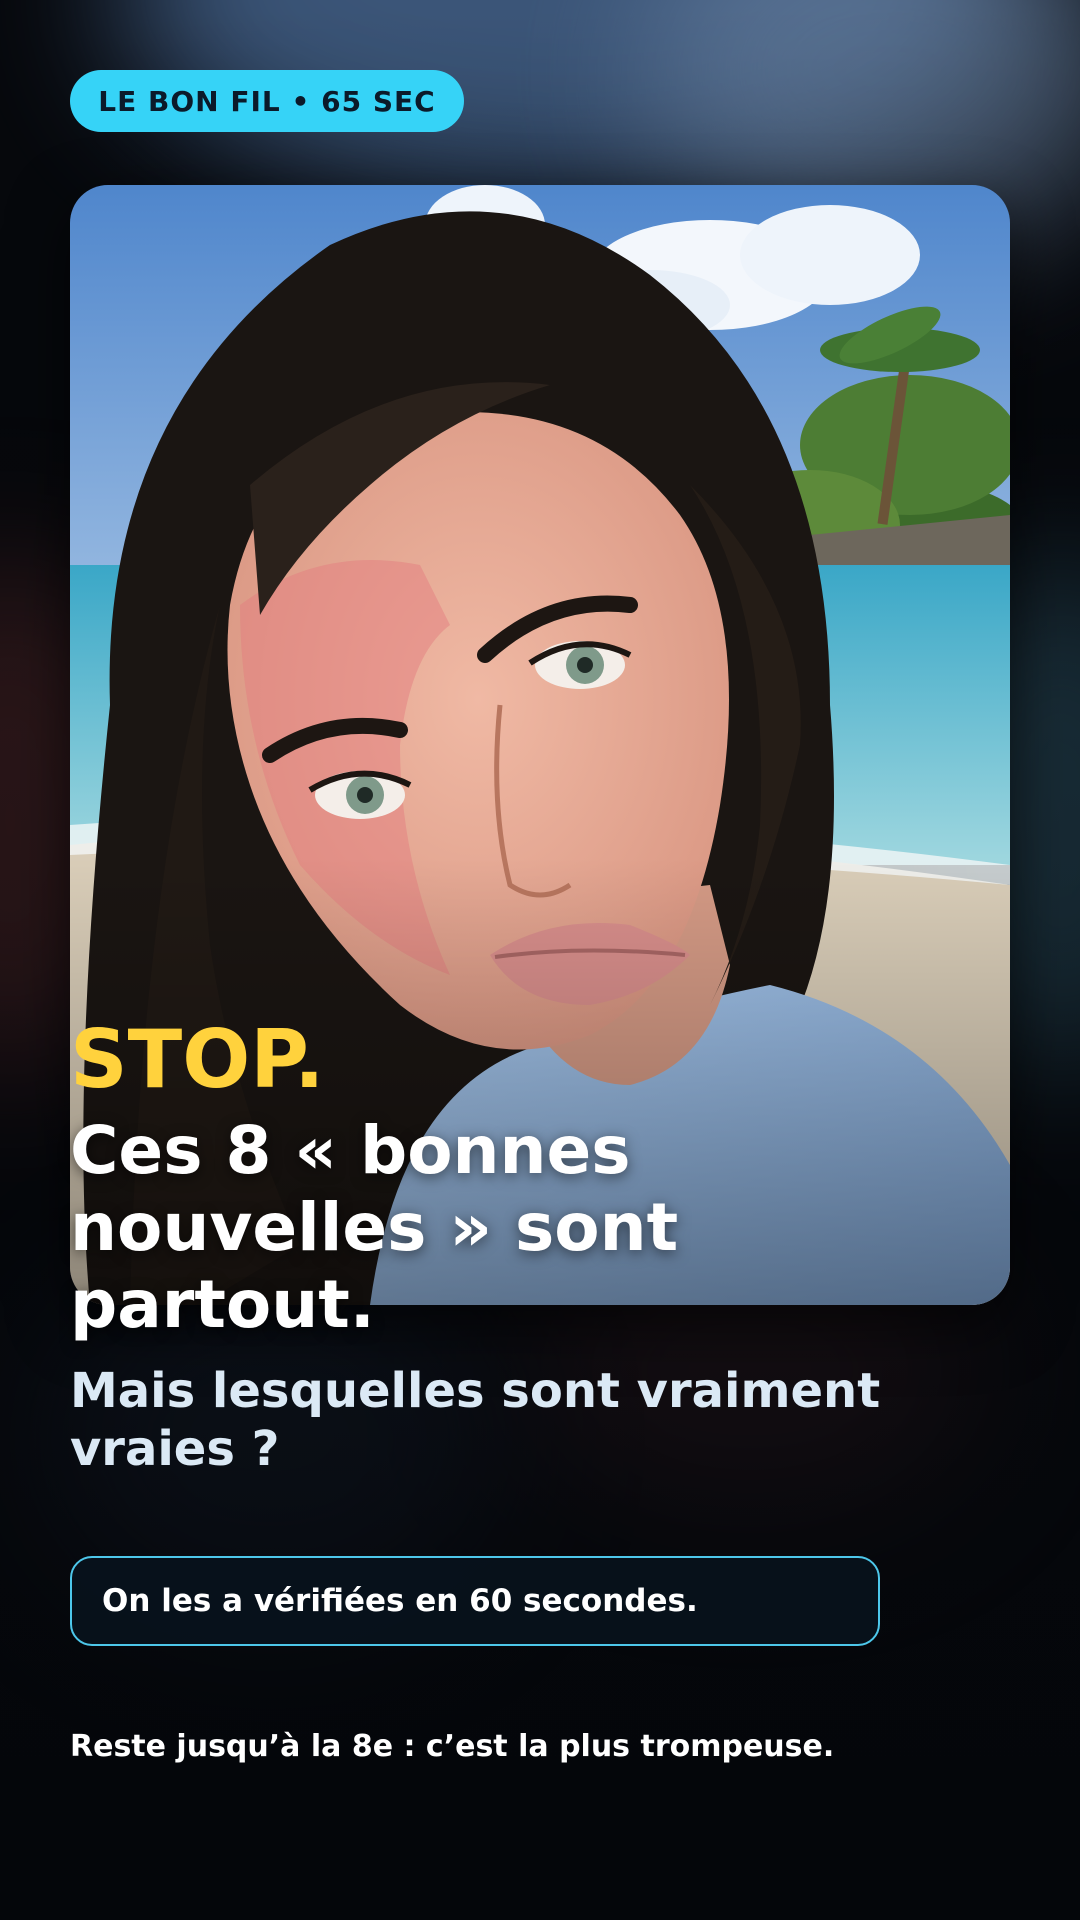 This screenshot has height=1920, width=1080. I want to click on verification-callout: On les a vérifiées en 60 secondes., so click(475, 1601).